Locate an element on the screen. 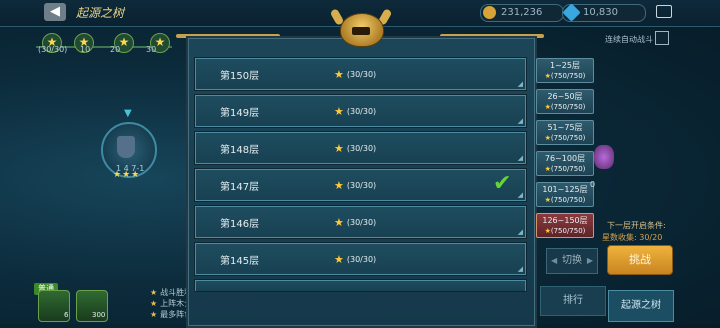 This screenshot has height=328, width=720. milestone-label: 30 is located at coordinates (151, 49).